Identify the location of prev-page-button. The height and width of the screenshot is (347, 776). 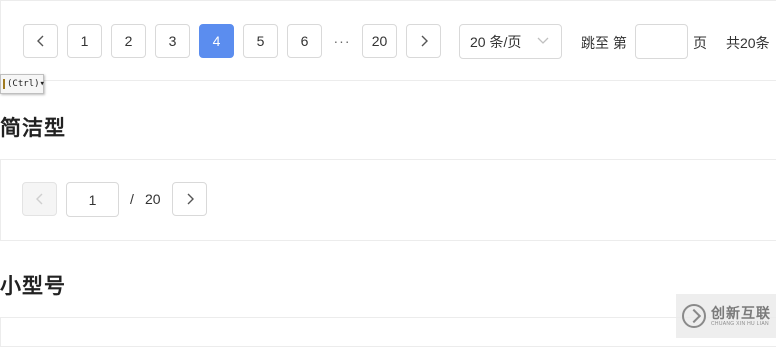
(40, 41).